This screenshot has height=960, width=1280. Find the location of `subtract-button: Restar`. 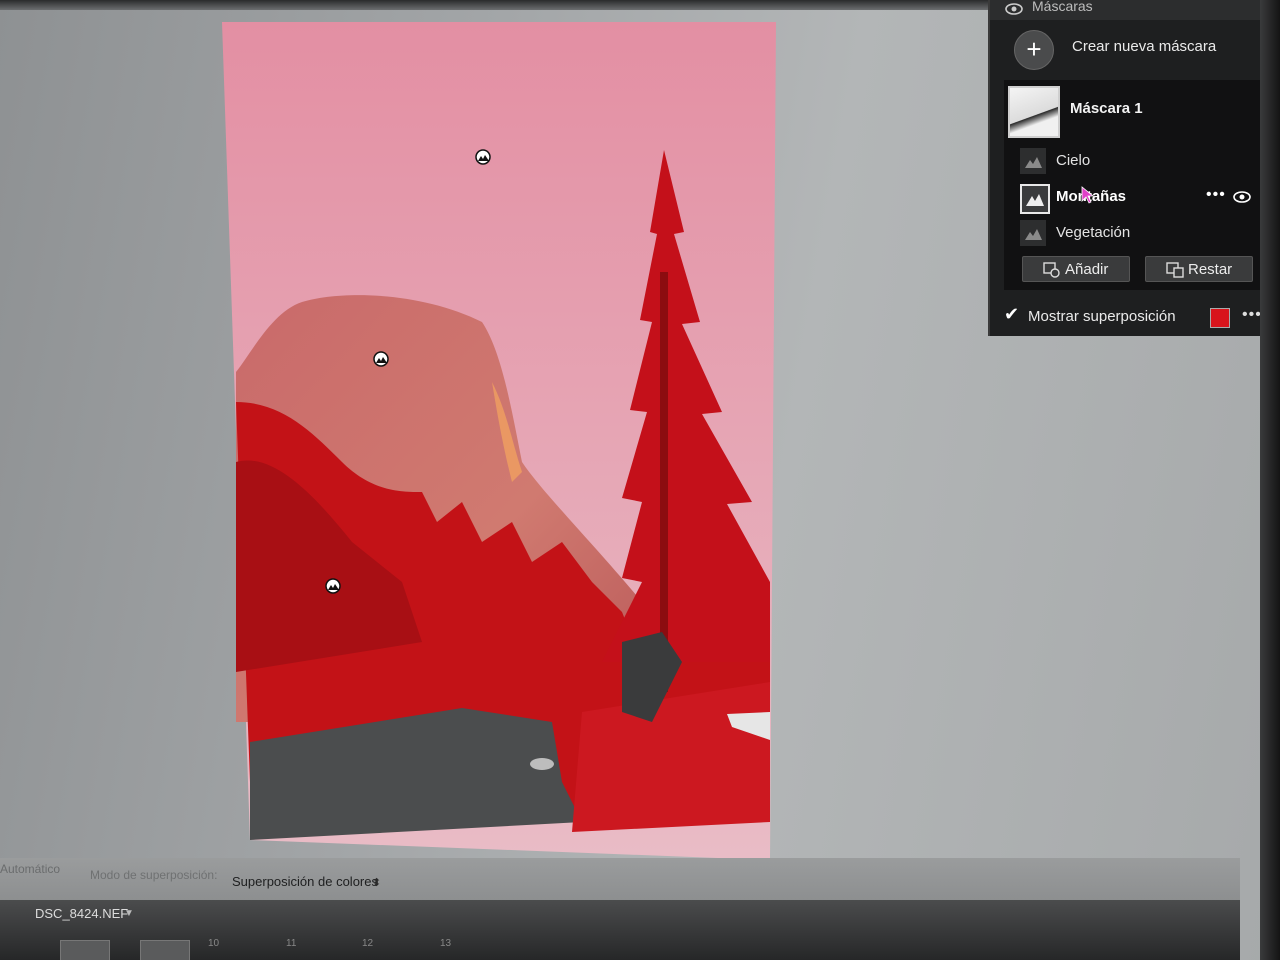

subtract-button: Restar is located at coordinates (1199, 269).